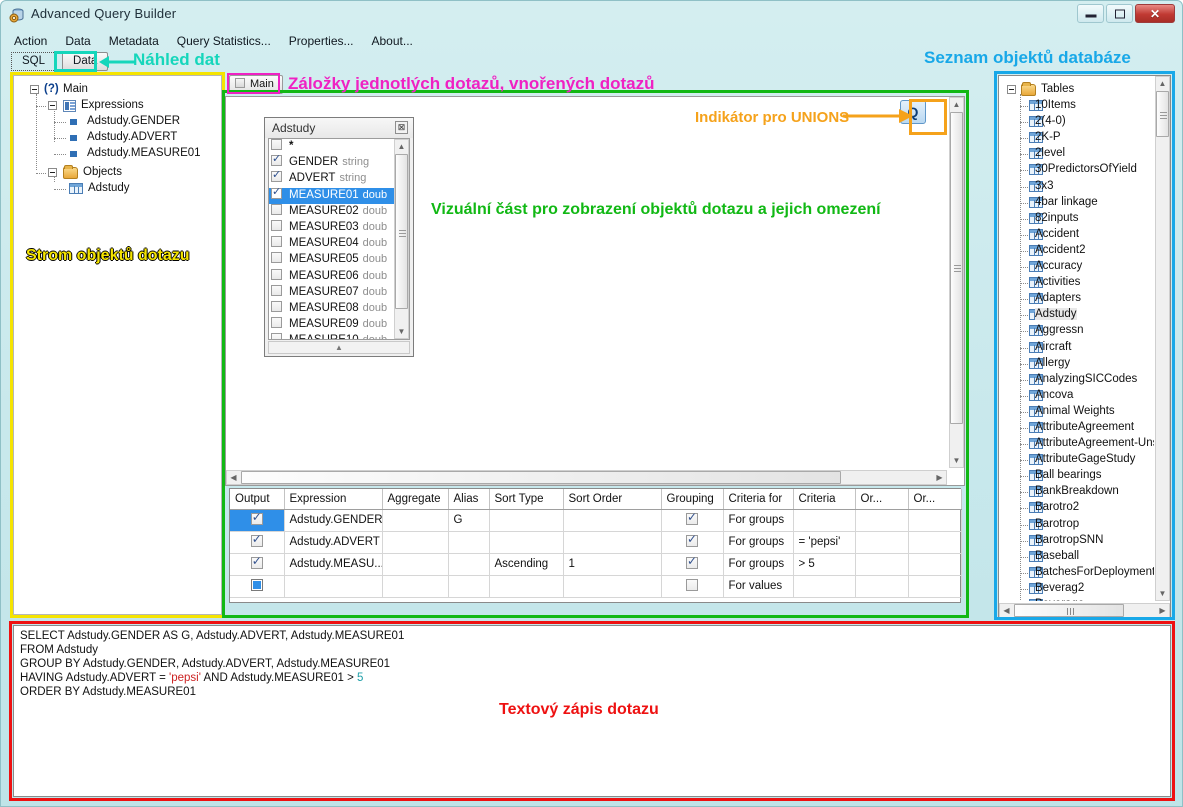  I want to click on list-item: *, so click(331, 147).